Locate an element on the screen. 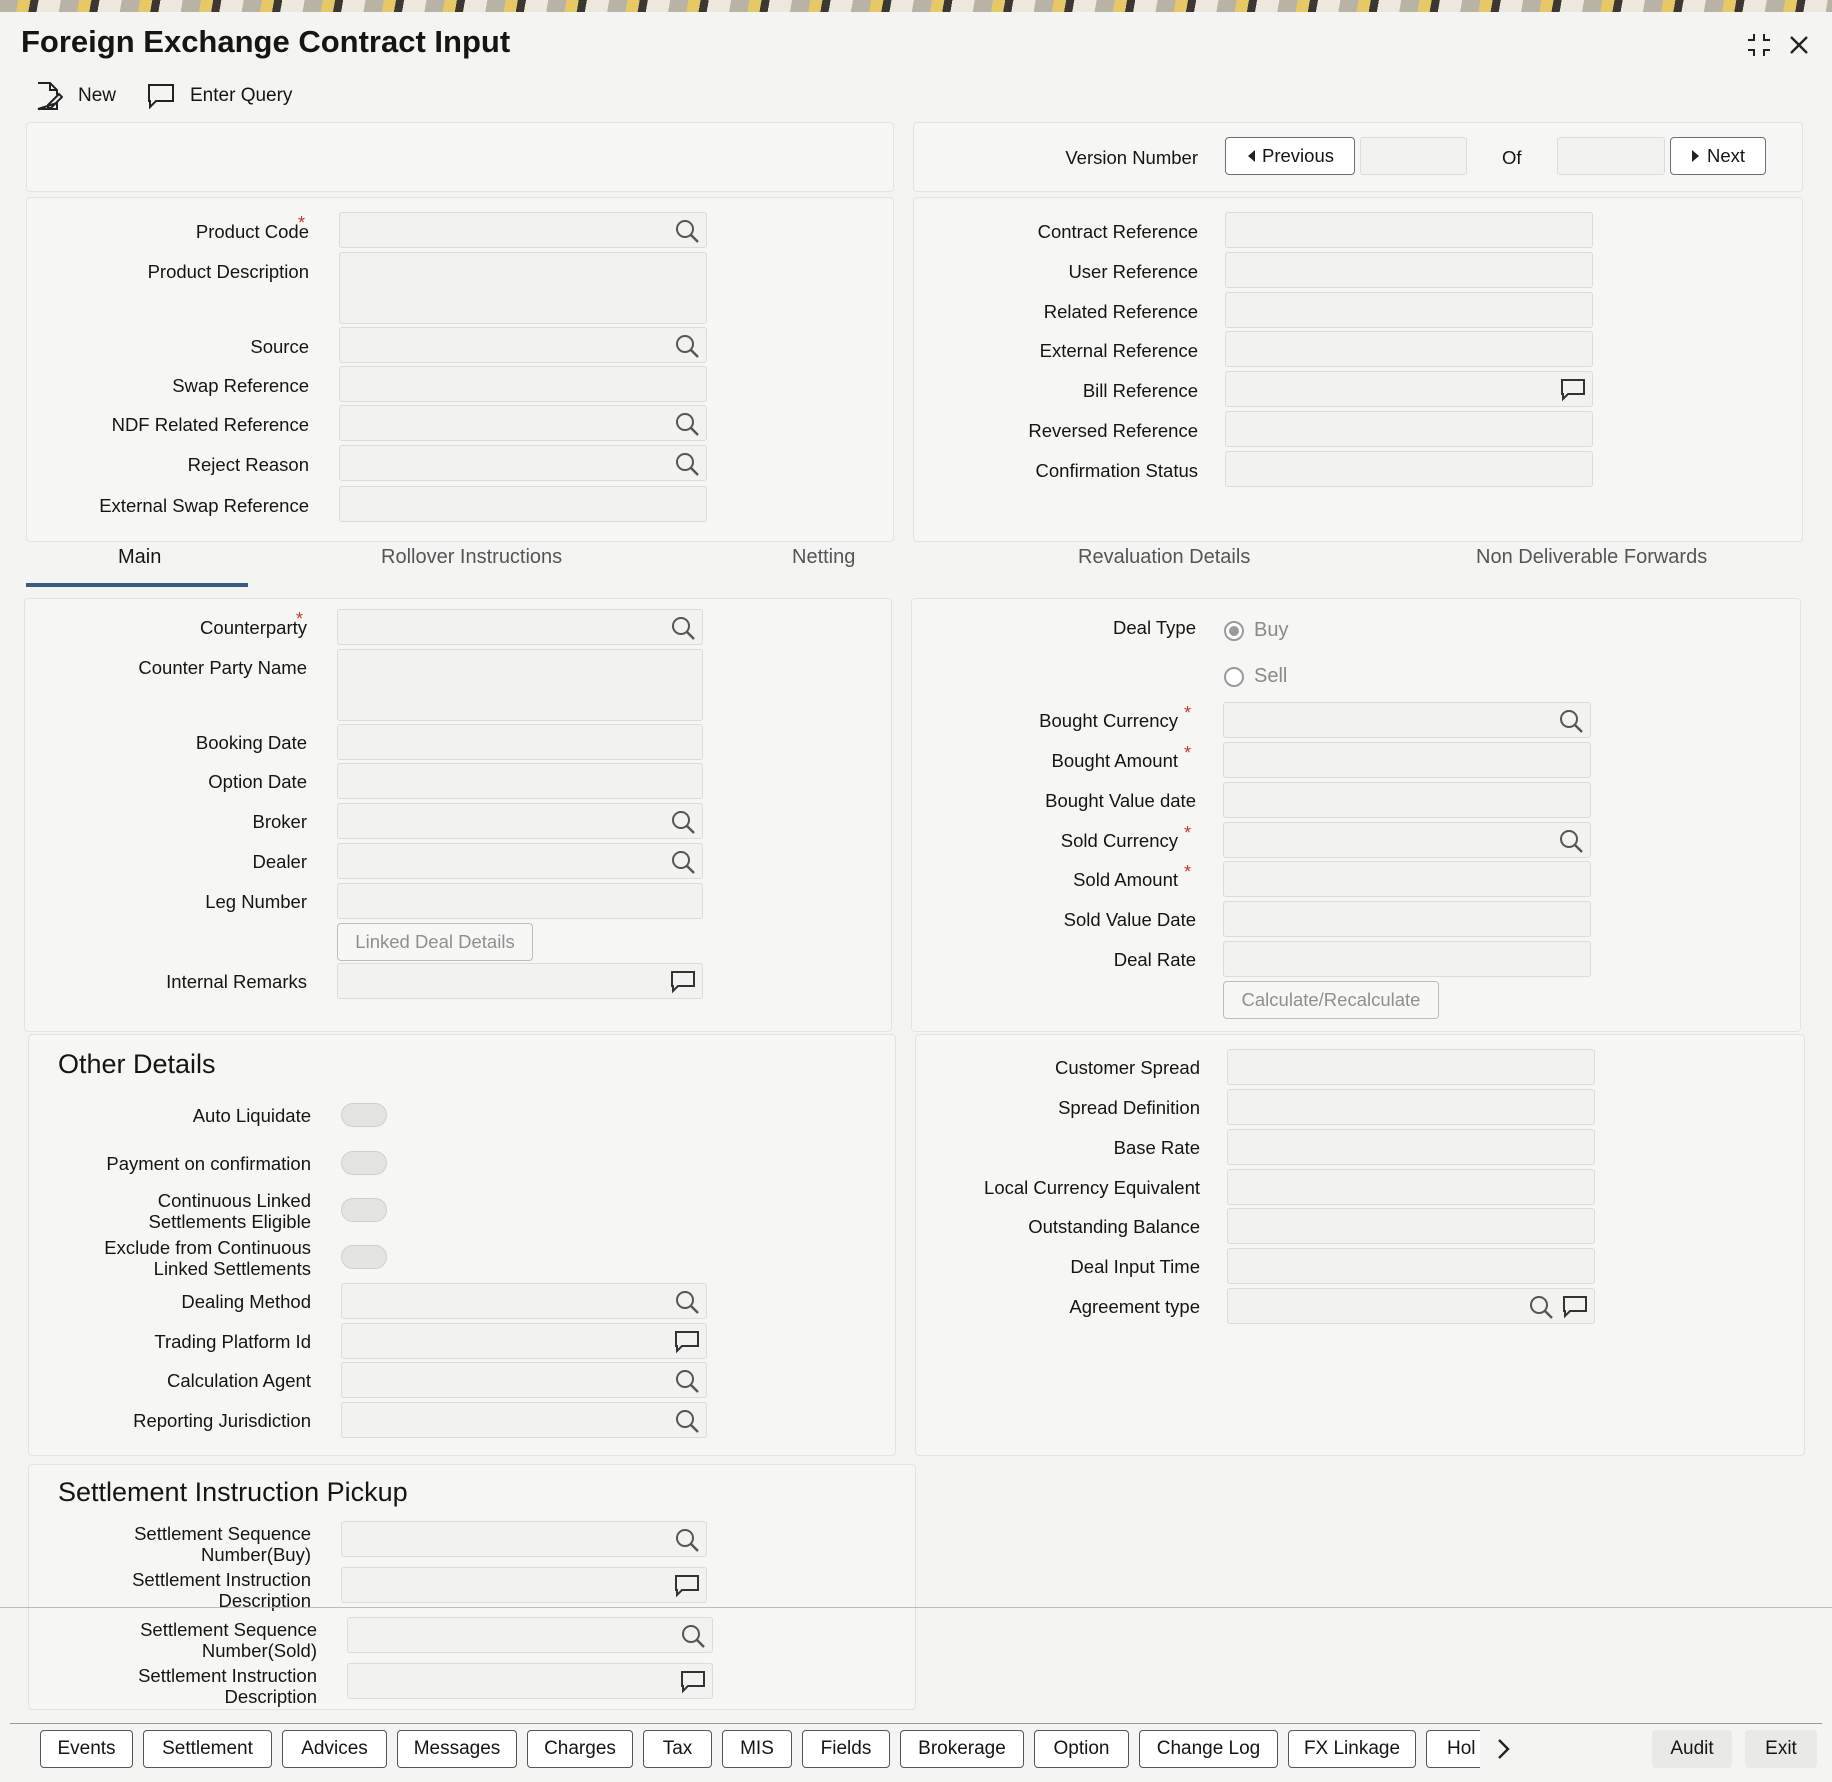  linked-deal-details-button: Linked Deal Details is located at coordinates (435, 942).